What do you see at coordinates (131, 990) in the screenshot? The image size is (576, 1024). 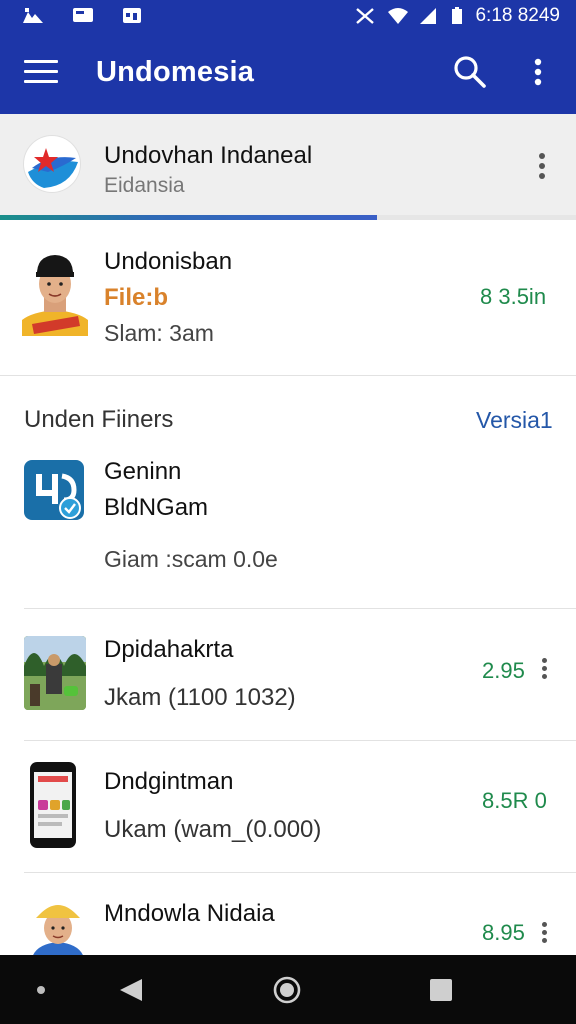 I see `back-icon` at bounding box center [131, 990].